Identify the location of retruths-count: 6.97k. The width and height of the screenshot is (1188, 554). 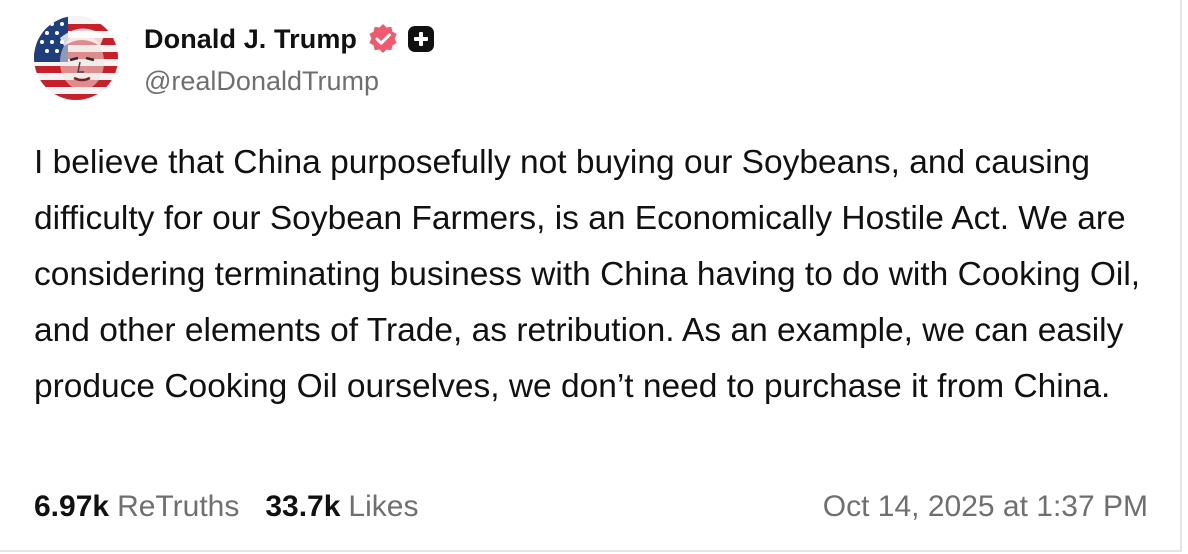
(72, 506).